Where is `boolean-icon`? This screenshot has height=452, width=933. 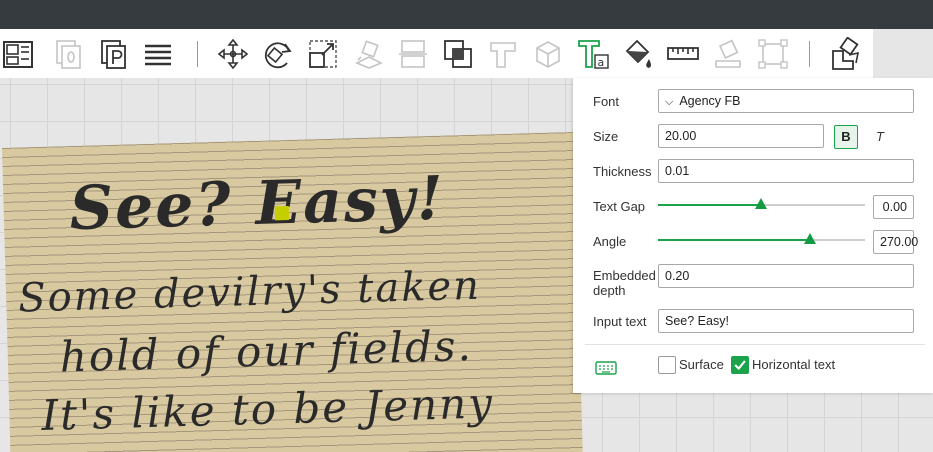
boolean-icon is located at coordinates (458, 54).